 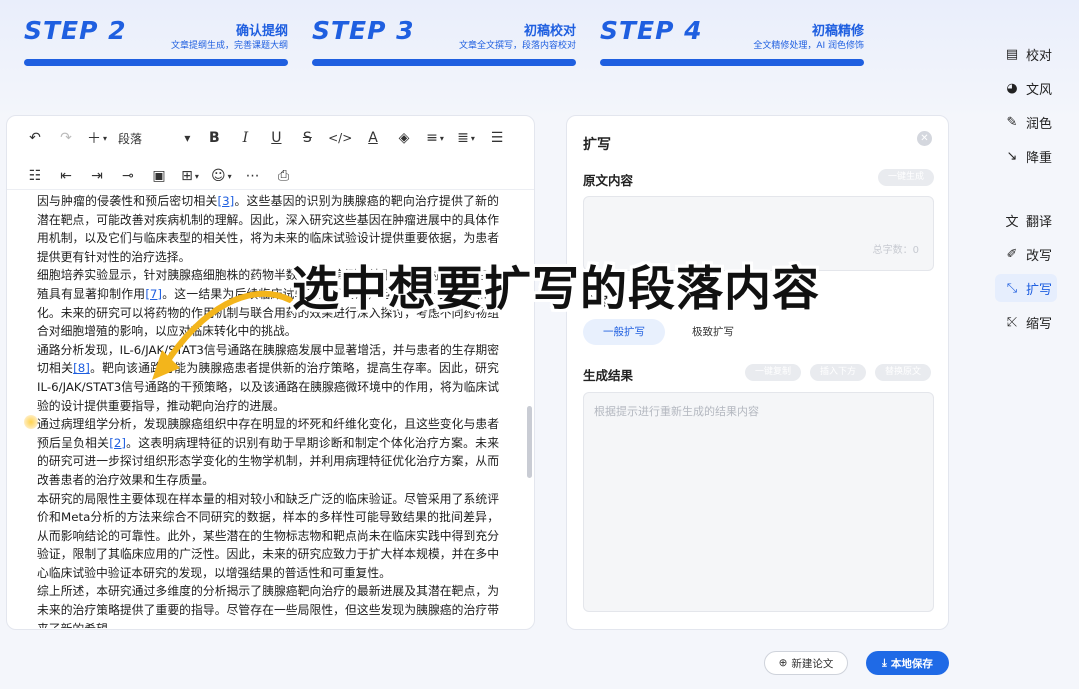 What do you see at coordinates (517, 46) in the screenshot?
I see `step-3-subtitle: 文章全文撰写，段落内容校对` at bounding box center [517, 46].